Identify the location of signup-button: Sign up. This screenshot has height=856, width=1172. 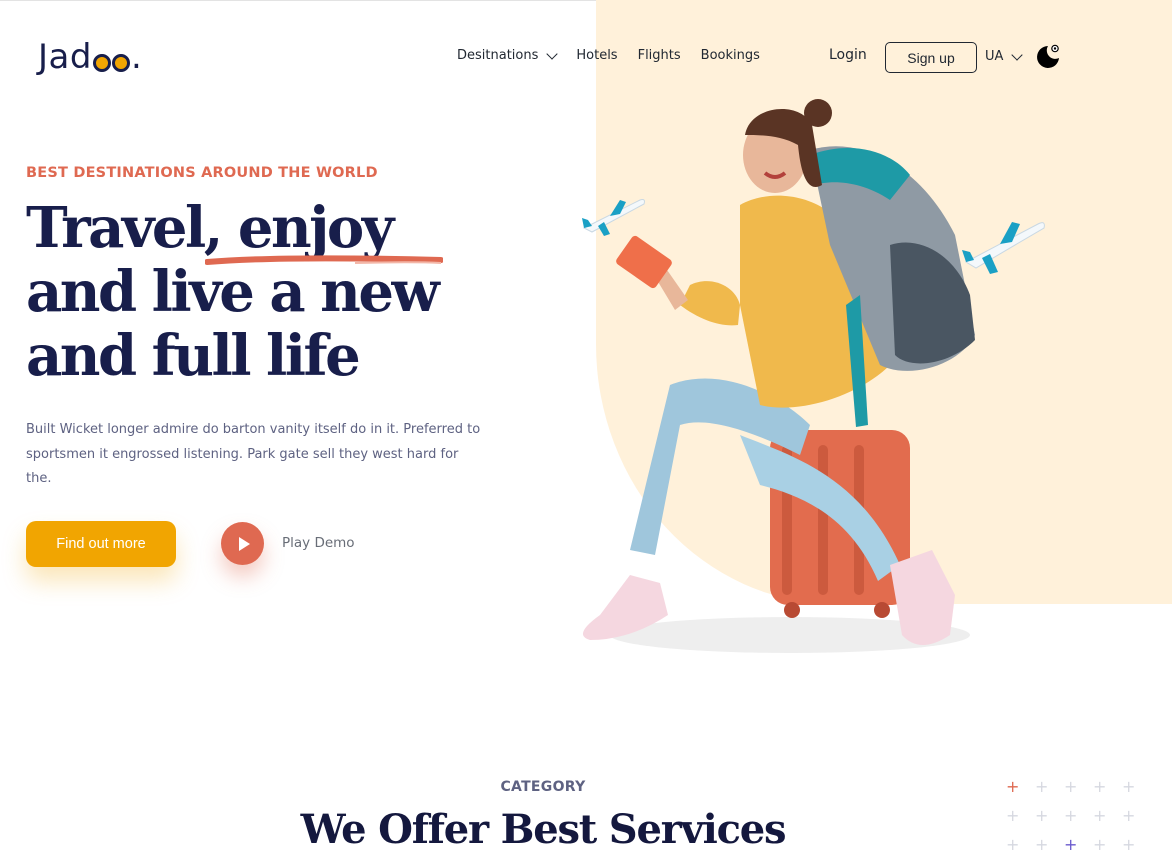
(931, 57).